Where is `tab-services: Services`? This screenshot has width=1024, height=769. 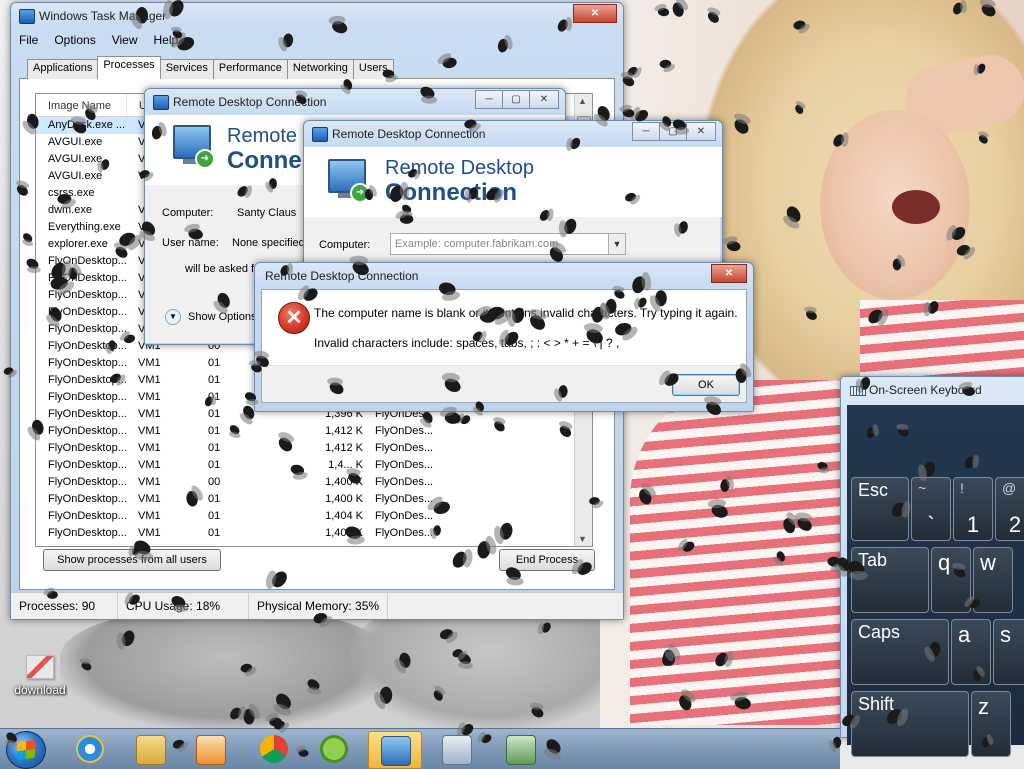 tab-services: Services is located at coordinates (186, 69).